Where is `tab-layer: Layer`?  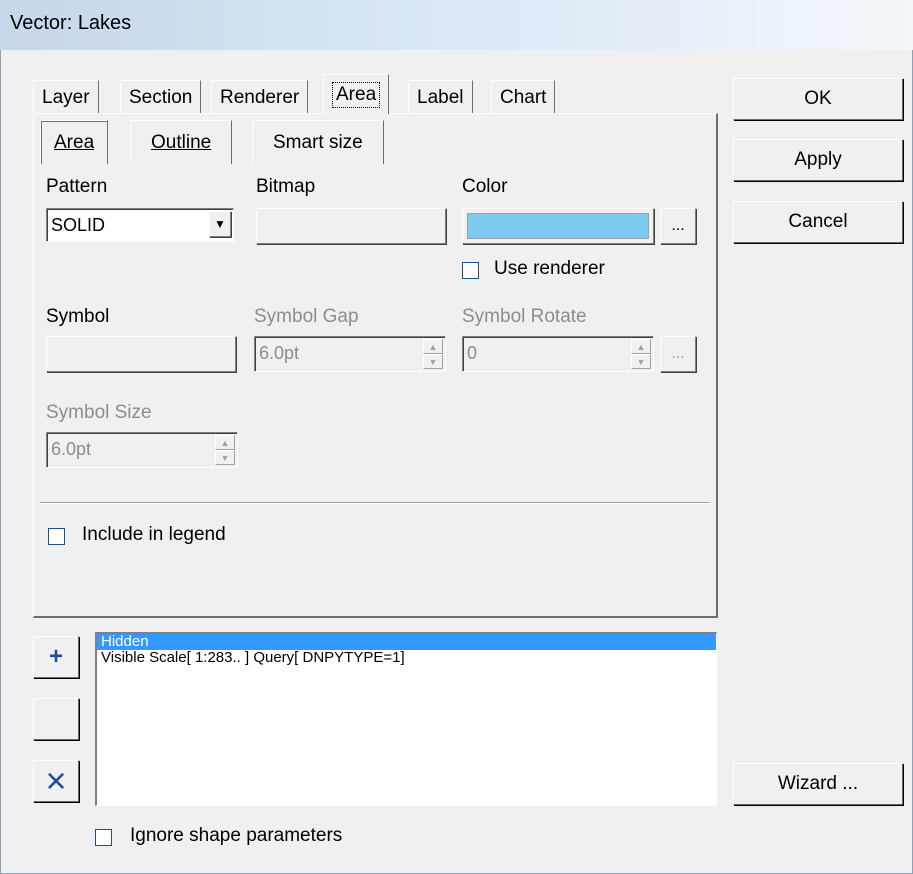 tab-layer: Layer is located at coordinates (66, 97).